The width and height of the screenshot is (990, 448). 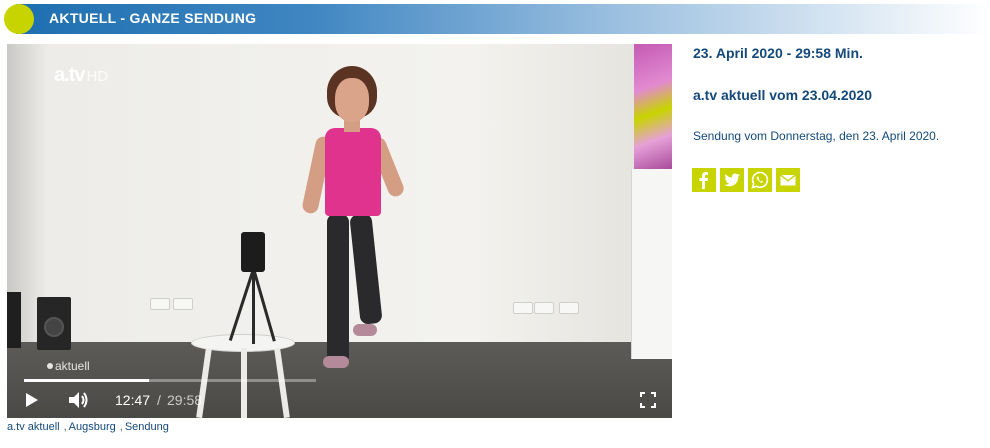 I want to click on email-icon, so click(x=788, y=180).